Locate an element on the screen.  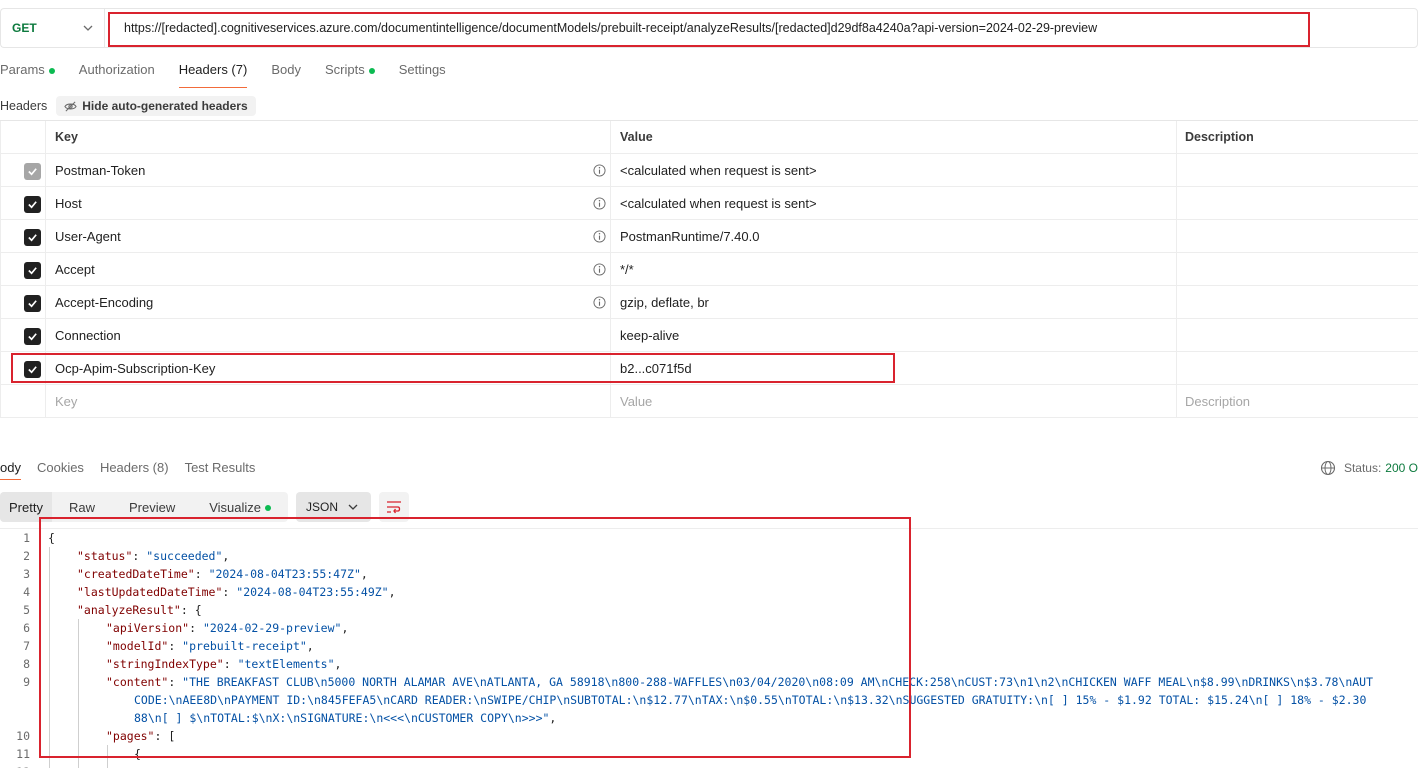
tab-authorization: Authorization is located at coordinates (117, 75).